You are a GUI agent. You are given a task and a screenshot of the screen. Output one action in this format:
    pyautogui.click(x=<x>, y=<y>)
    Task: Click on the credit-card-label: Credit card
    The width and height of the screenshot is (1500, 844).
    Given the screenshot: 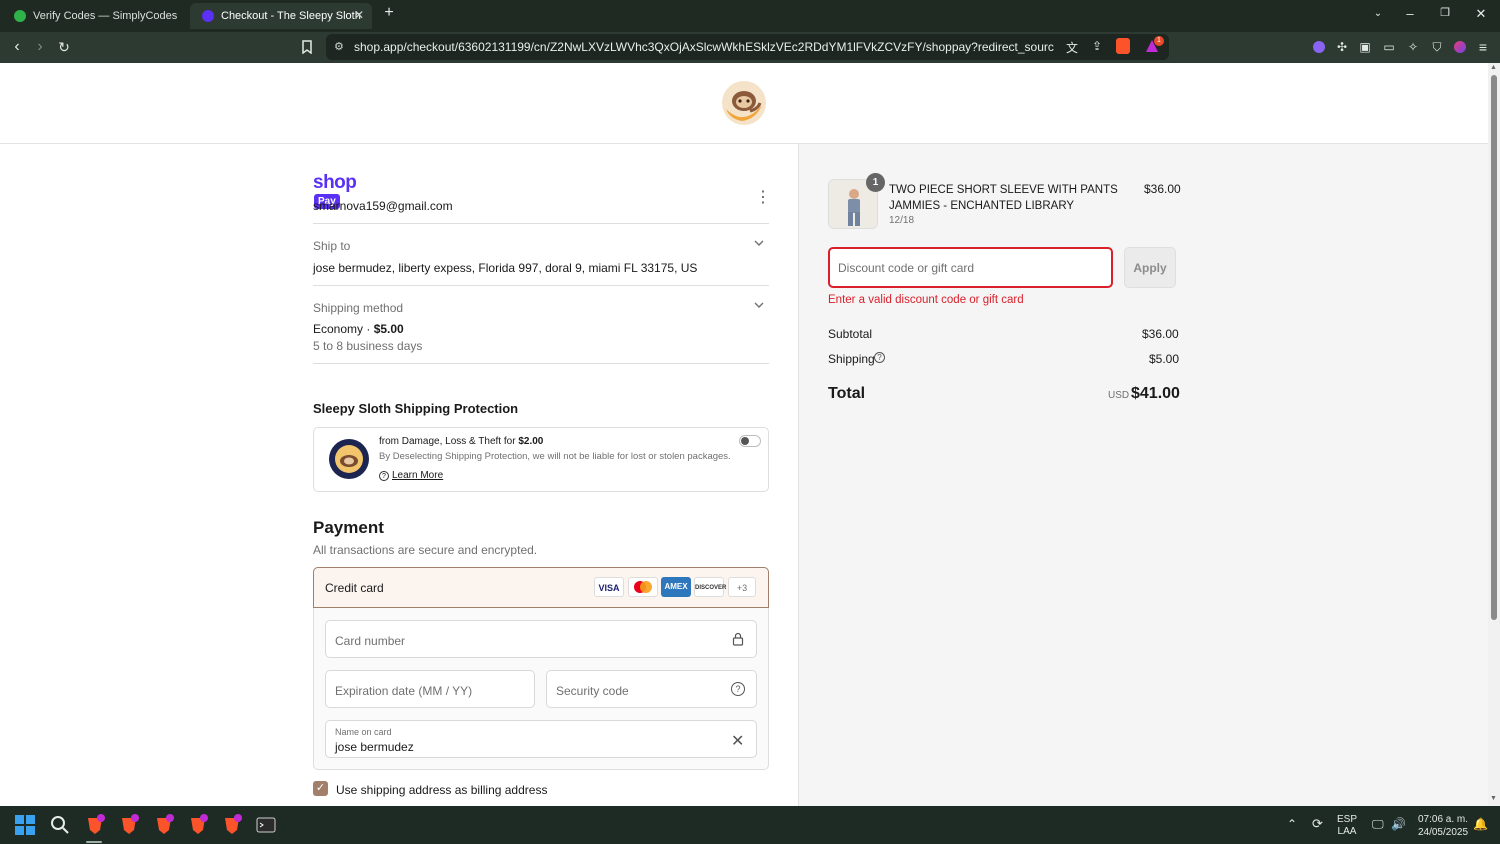 What is the action you would take?
    pyautogui.click(x=354, y=588)
    